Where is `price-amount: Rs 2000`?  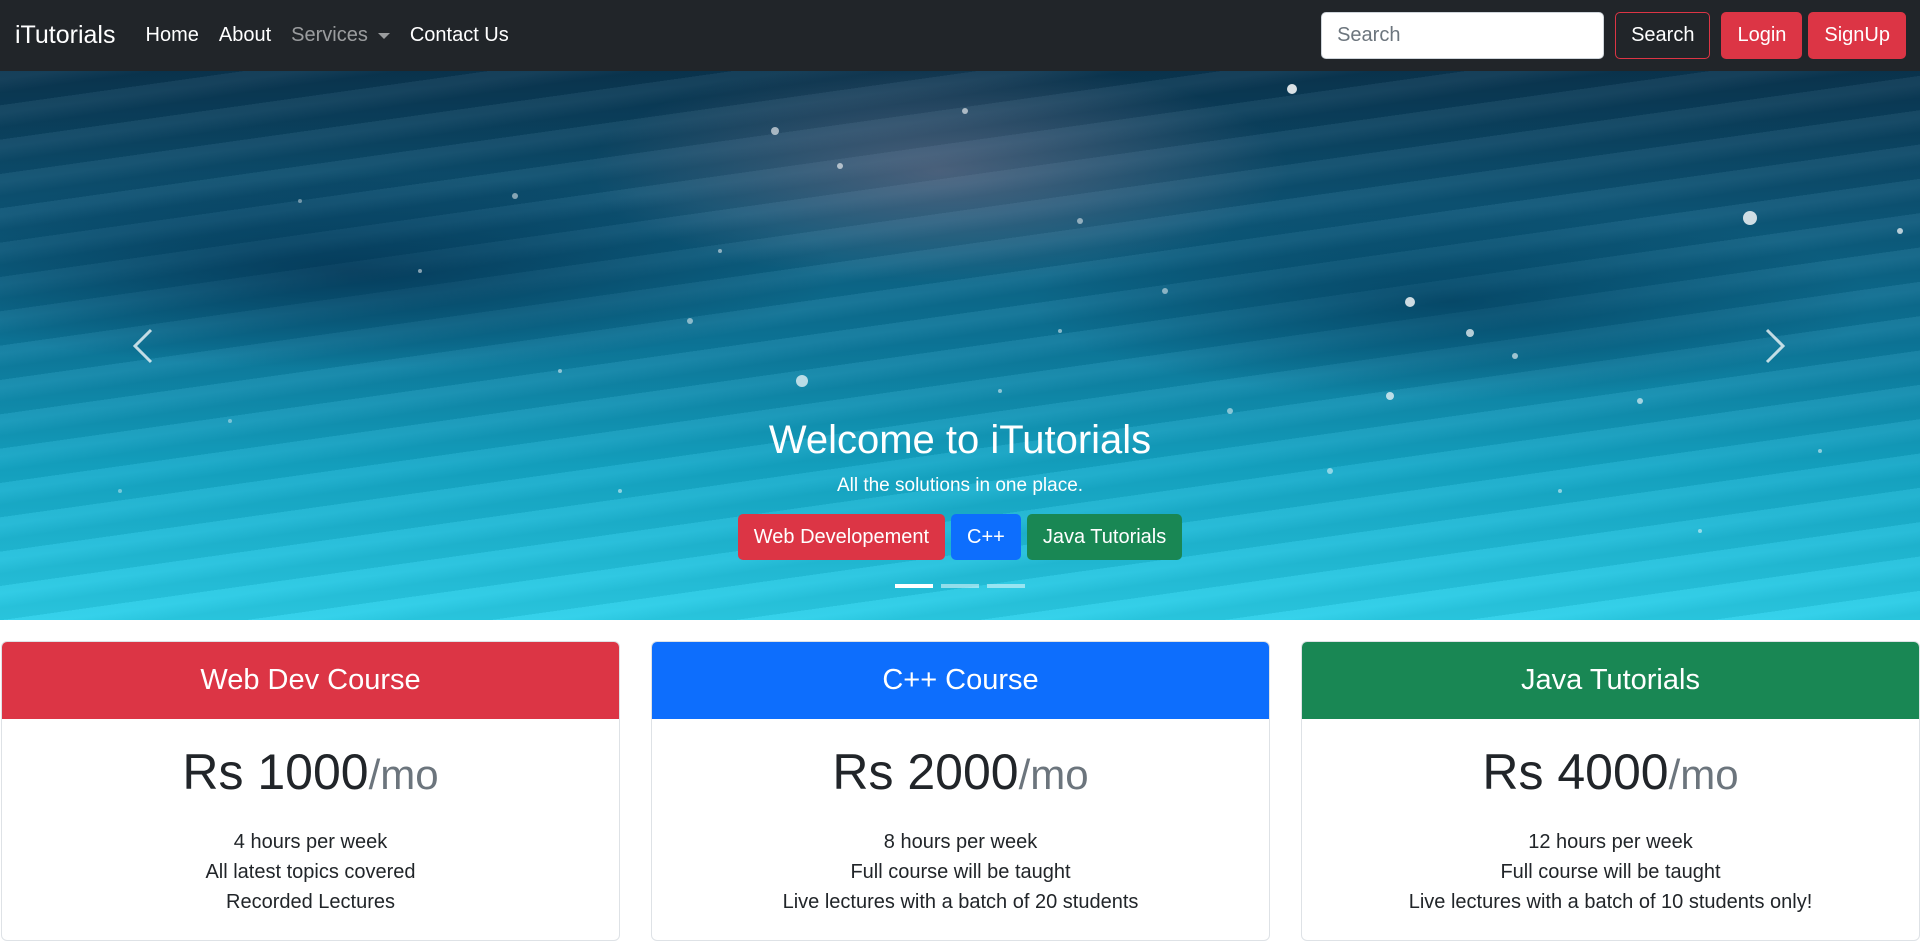 price-amount: Rs 2000 is located at coordinates (925, 772).